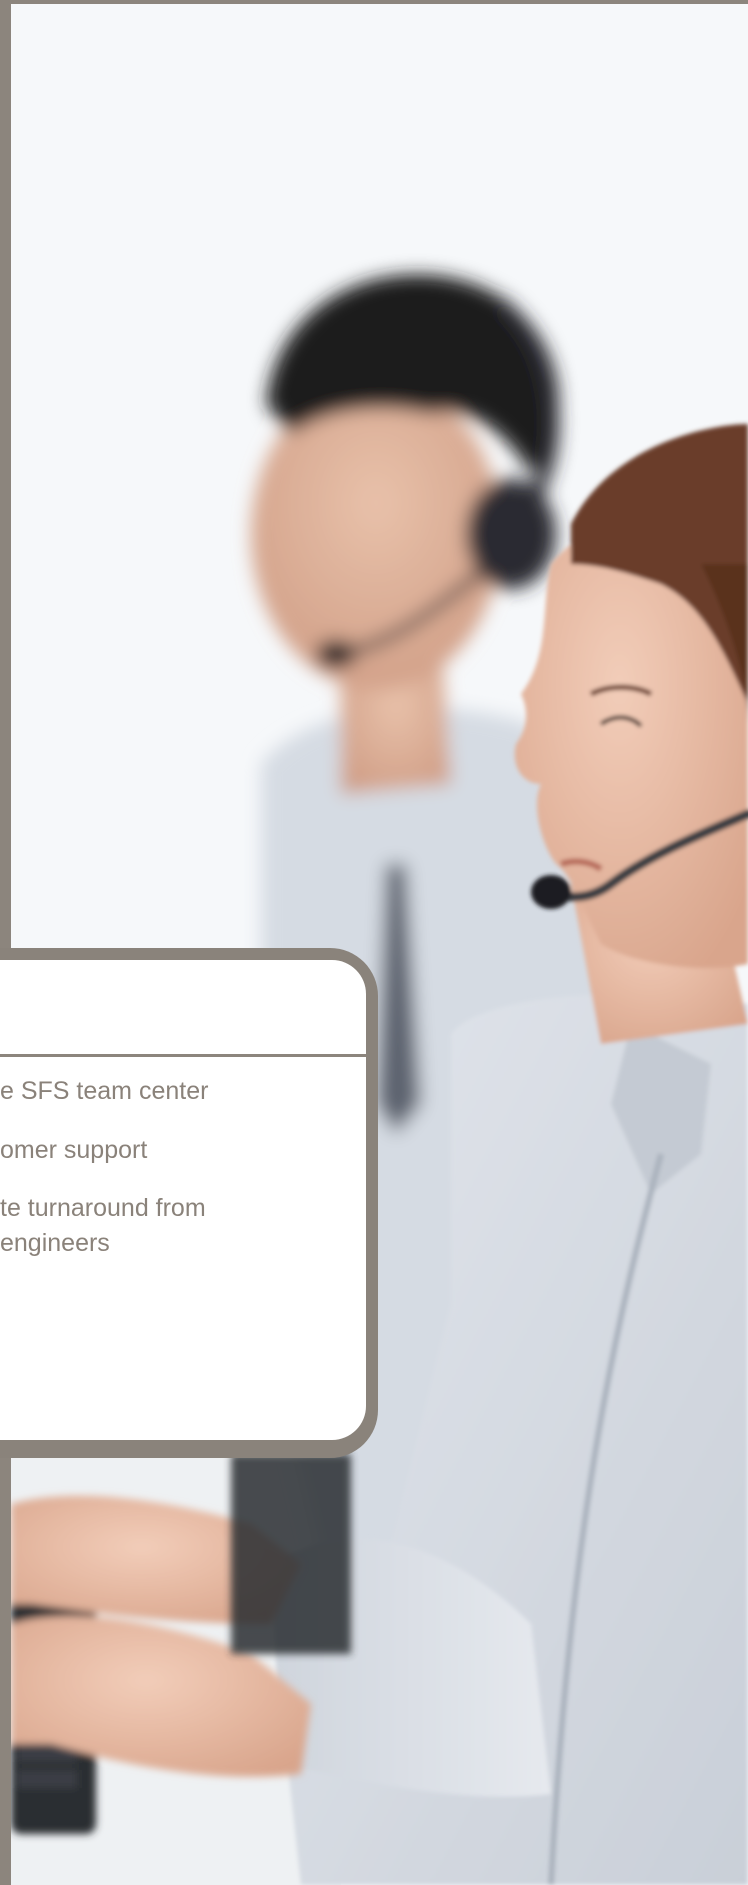 Image resolution: width=748 pixels, height=1885 pixels. What do you see at coordinates (104, 1091) in the screenshot?
I see `list-item: e SFS team center` at bounding box center [104, 1091].